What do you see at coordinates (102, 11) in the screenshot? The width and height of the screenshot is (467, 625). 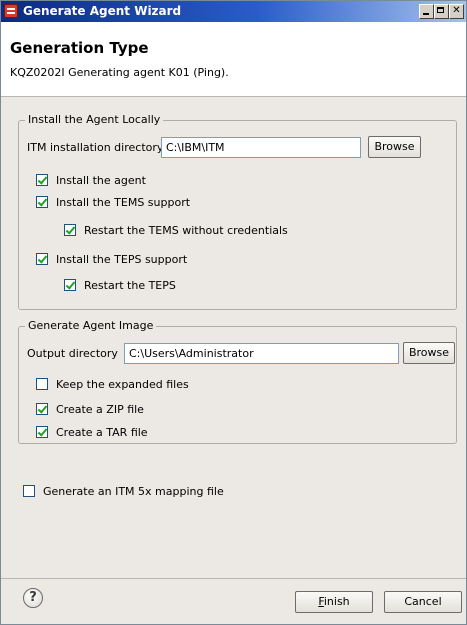 I see `window-title: Generate Agent Wizard` at bounding box center [102, 11].